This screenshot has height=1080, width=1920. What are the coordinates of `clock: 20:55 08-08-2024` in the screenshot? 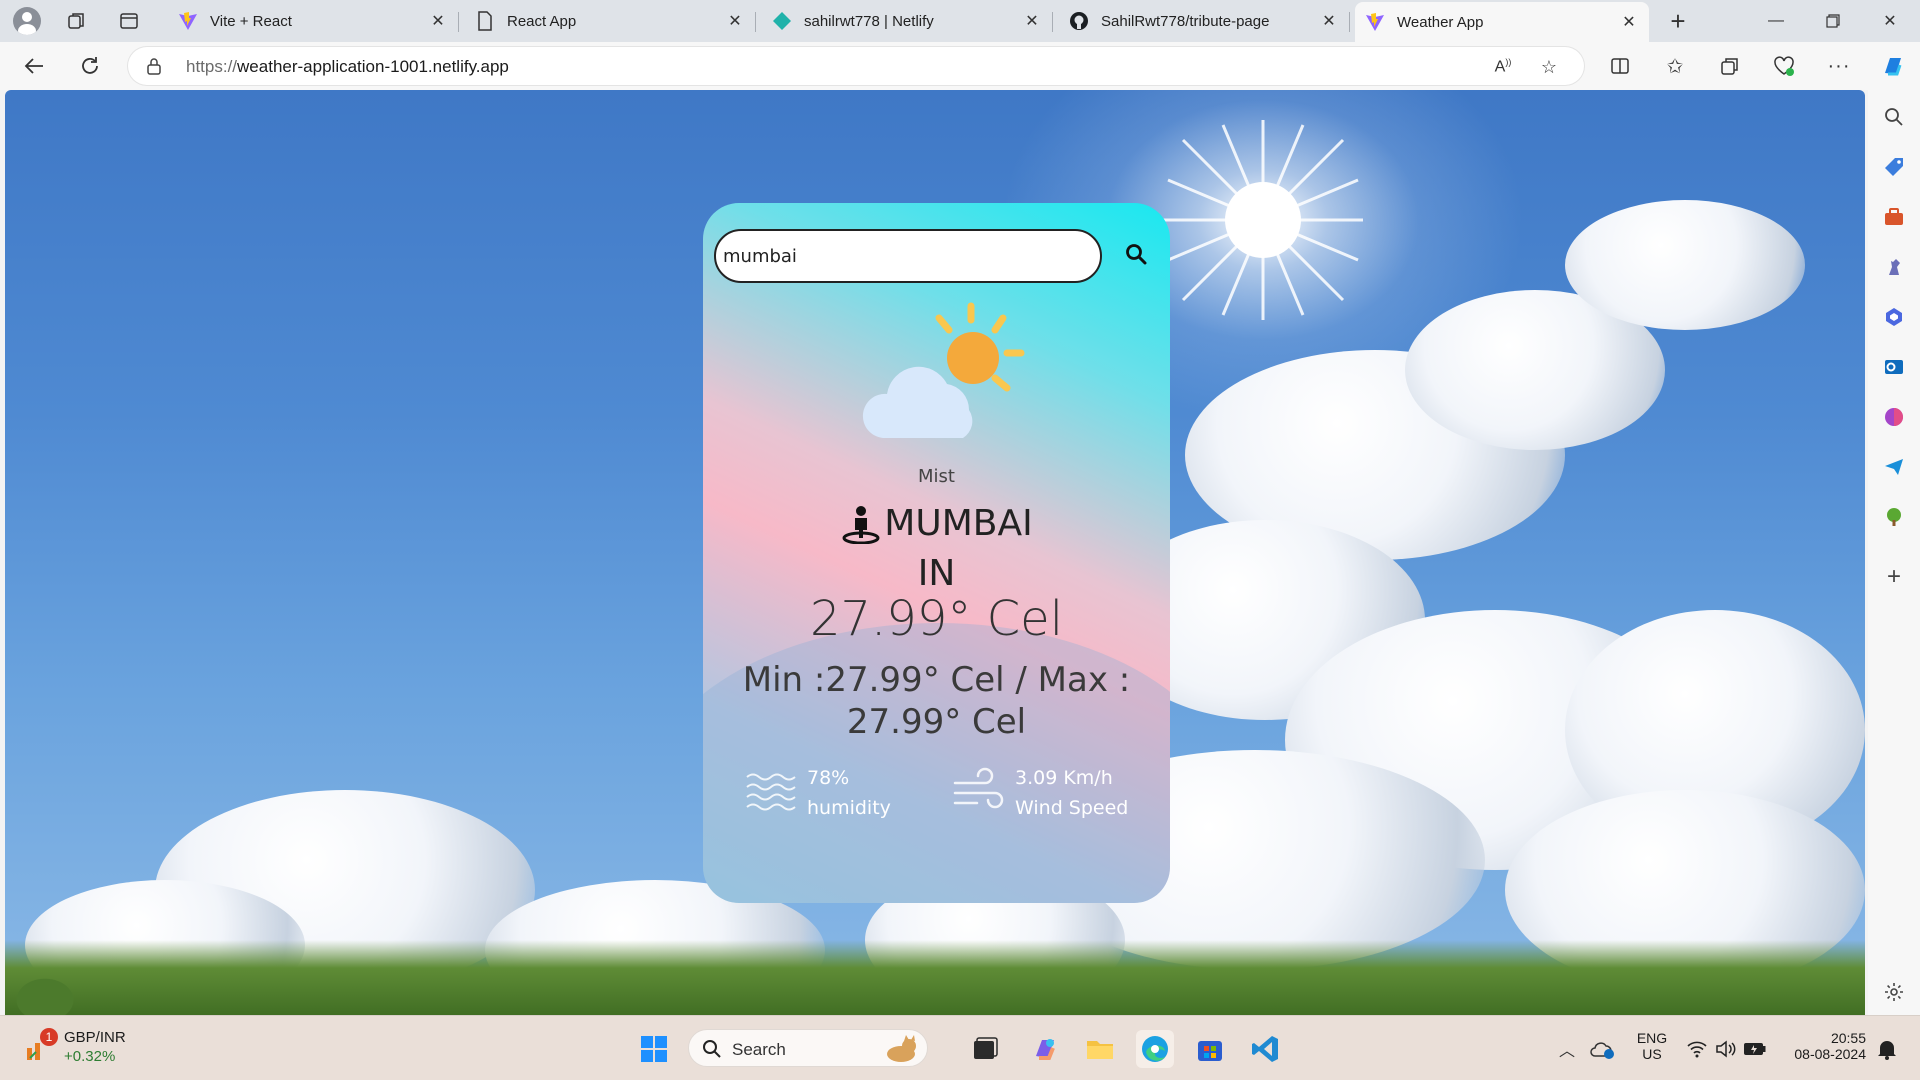 It's located at (1824, 1046).